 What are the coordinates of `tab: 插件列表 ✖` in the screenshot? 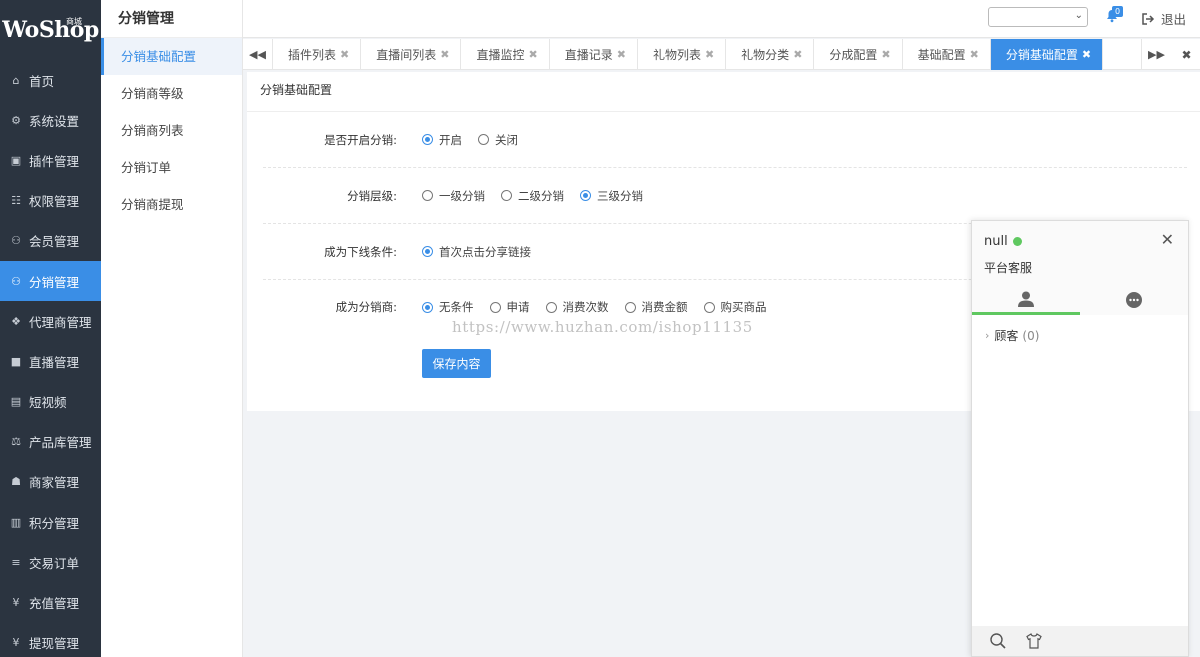 It's located at (317, 54).